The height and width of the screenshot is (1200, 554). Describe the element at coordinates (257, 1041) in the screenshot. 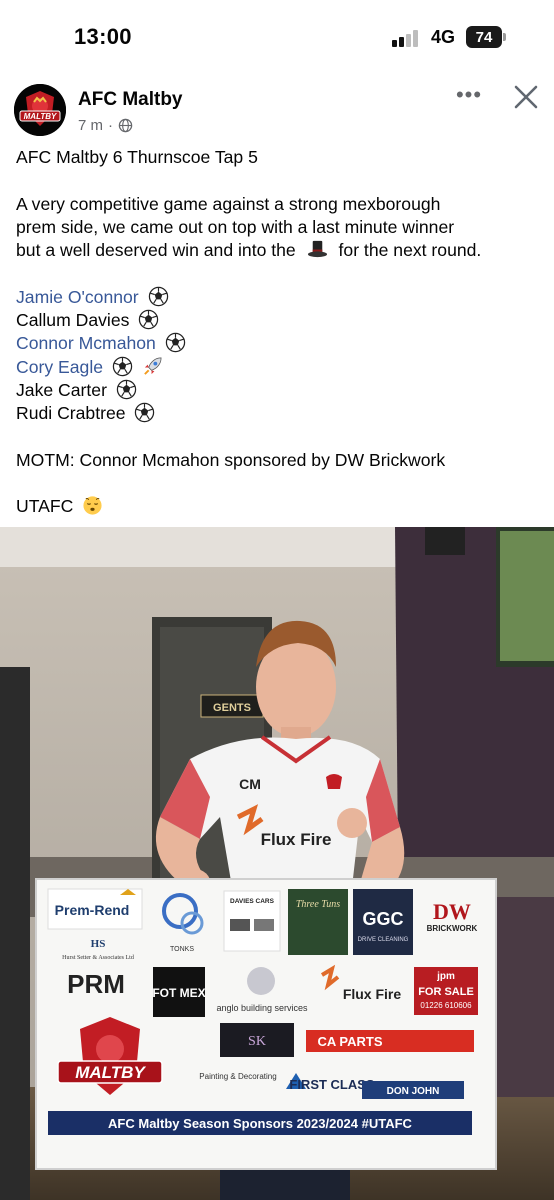

I see `svg-text: SK` at that location.